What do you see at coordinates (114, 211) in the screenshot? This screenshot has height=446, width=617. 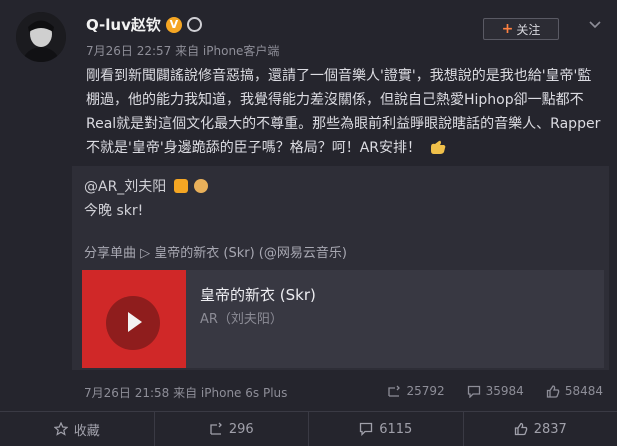 I see `repost-text: 今晚 skr!` at bounding box center [114, 211].